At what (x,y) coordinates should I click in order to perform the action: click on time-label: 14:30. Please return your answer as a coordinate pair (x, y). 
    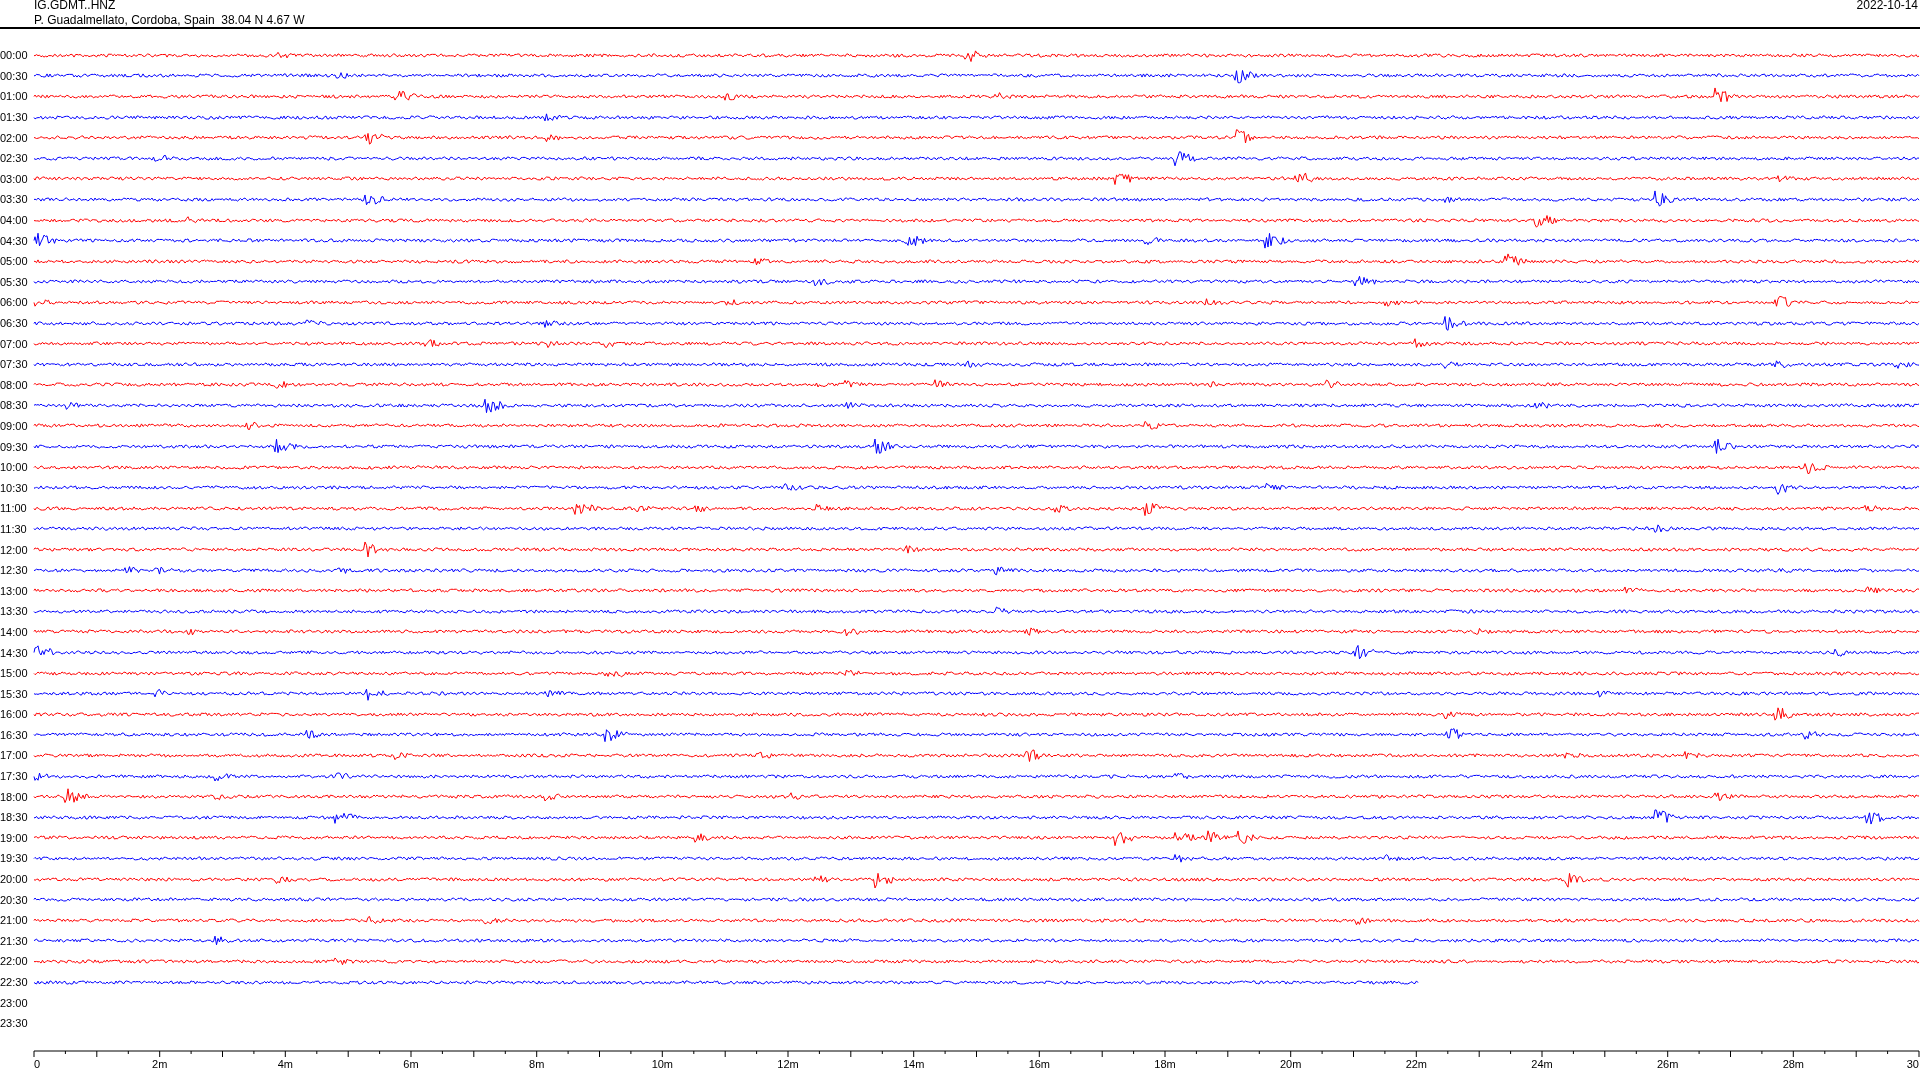
    Looking at the image, I should click on (14, 652).